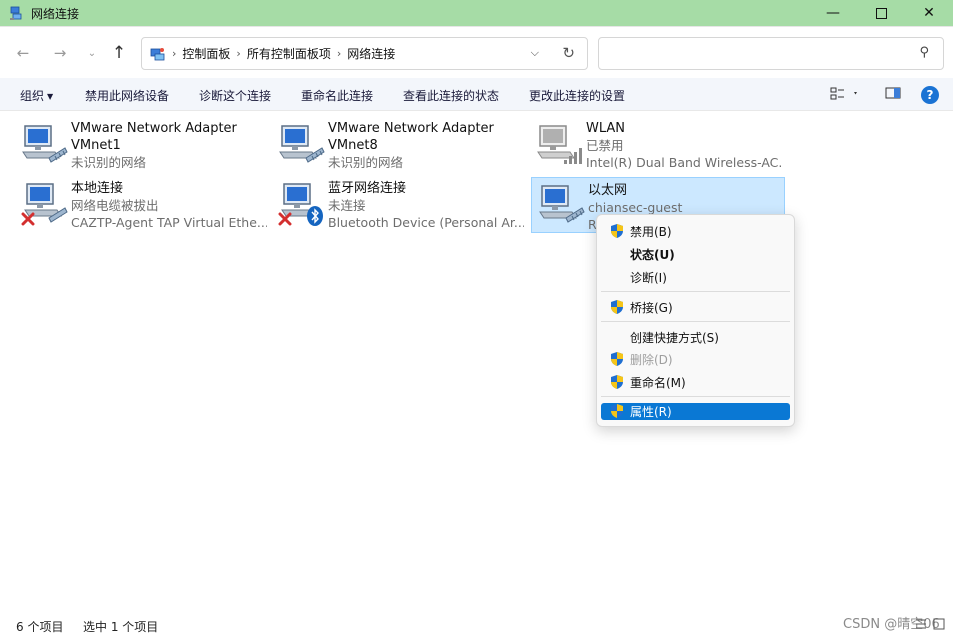 The width and height of the screenshot is (953, 637). I want to click on view-tiles-icon, so click(843, 93).